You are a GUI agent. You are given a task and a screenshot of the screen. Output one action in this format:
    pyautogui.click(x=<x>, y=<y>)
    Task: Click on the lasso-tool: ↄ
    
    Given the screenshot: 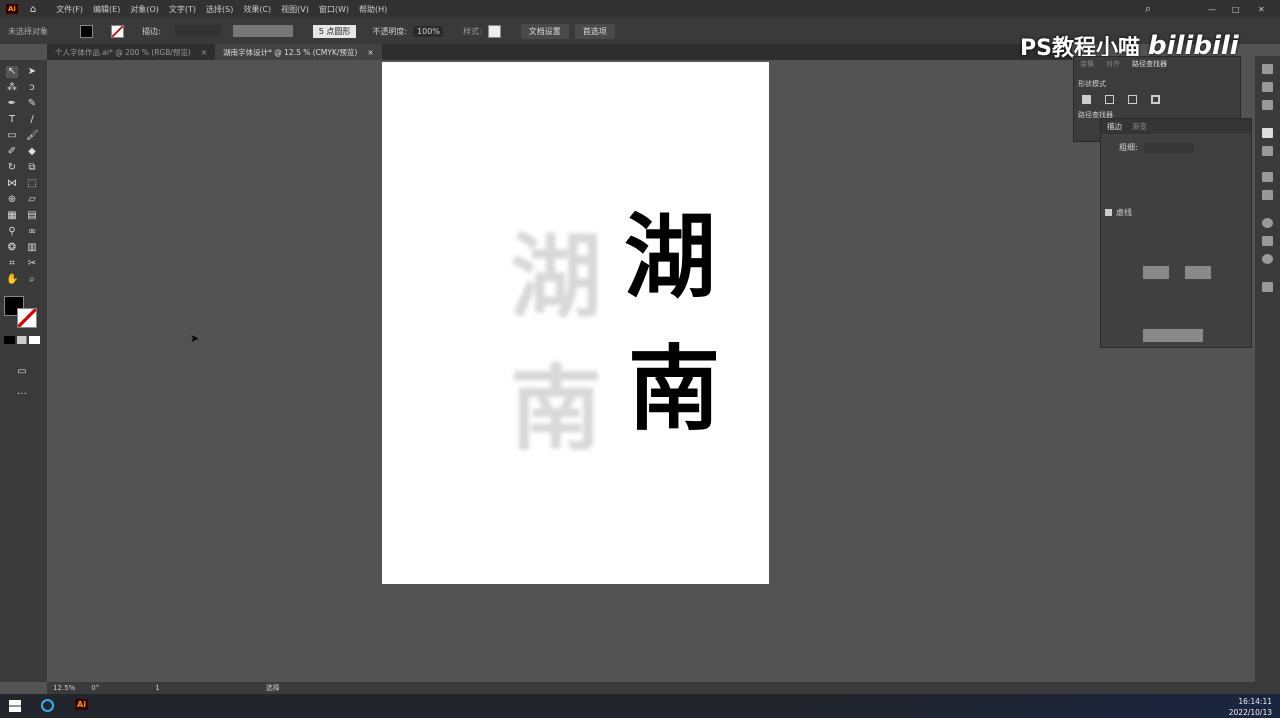 What is the action you would take?
    pyautogui.click(x=32, y=88)
    